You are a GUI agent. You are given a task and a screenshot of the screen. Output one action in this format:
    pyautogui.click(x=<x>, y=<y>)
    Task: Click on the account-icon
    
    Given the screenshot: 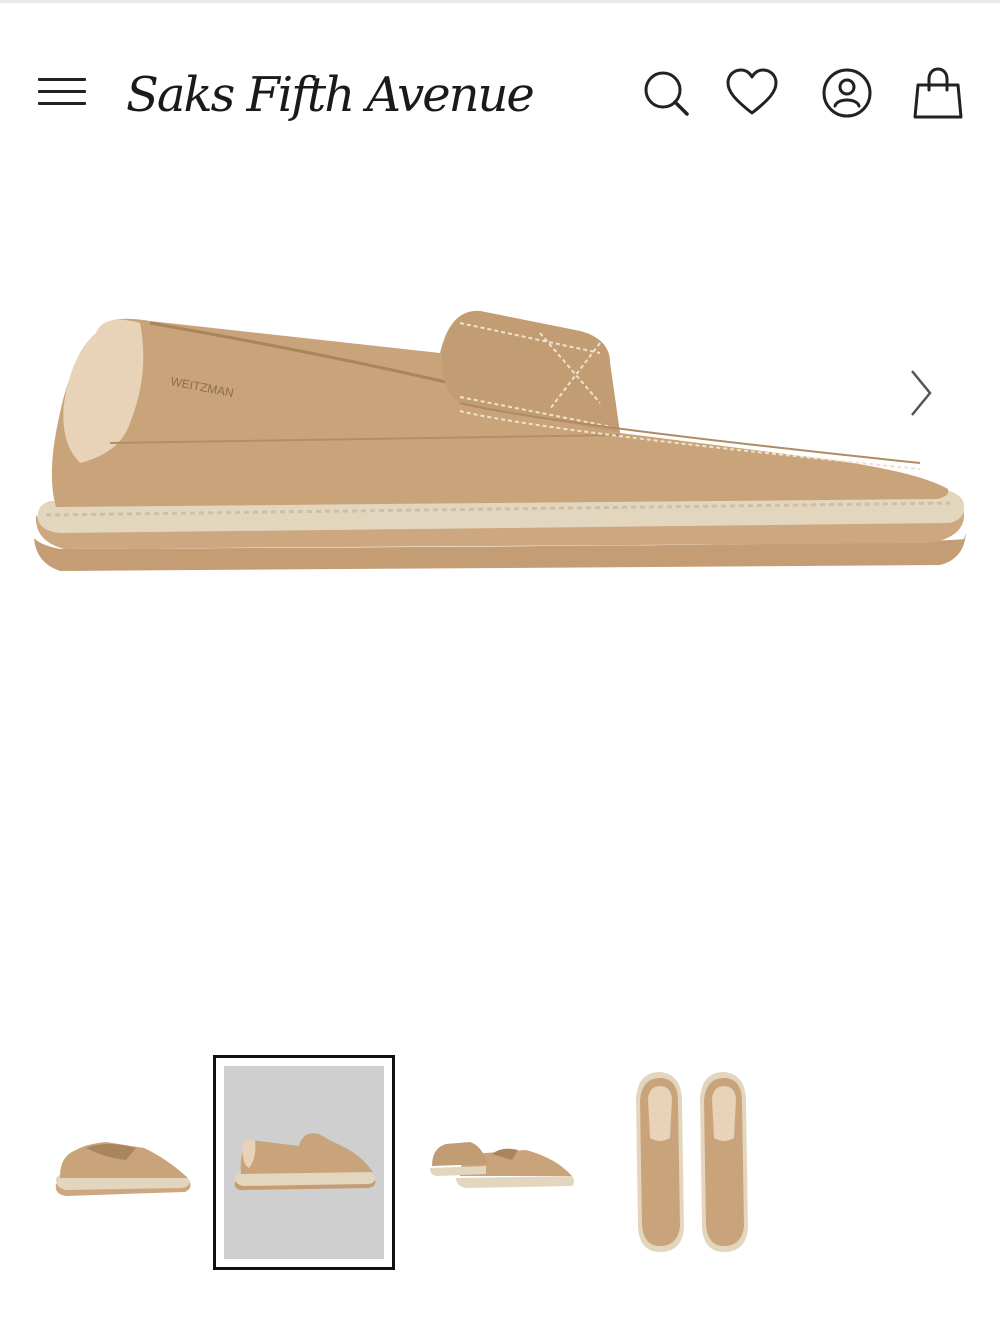 What is the action you would take?
    pyautogui.click(x=847, y=93)
    